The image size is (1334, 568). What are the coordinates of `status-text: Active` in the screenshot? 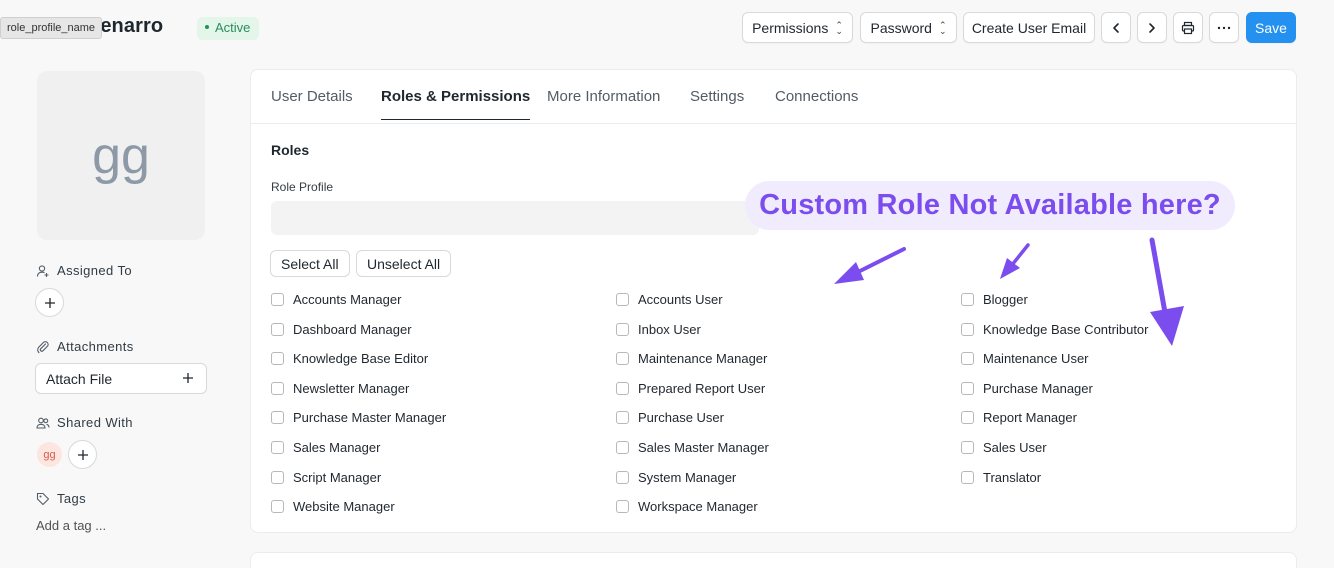 It's located at (233, 27).